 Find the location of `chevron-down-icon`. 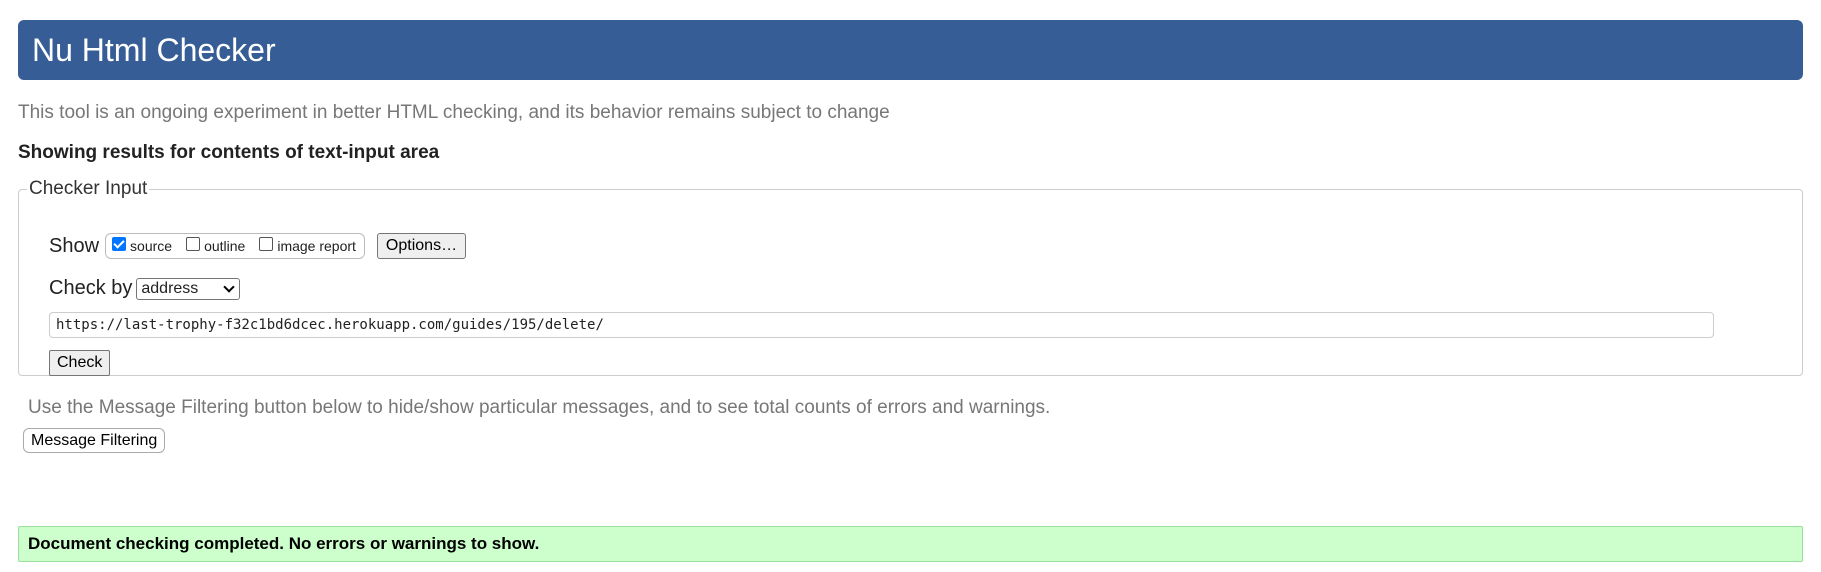

chevron-down-icon is located at coordinates (229, 289).